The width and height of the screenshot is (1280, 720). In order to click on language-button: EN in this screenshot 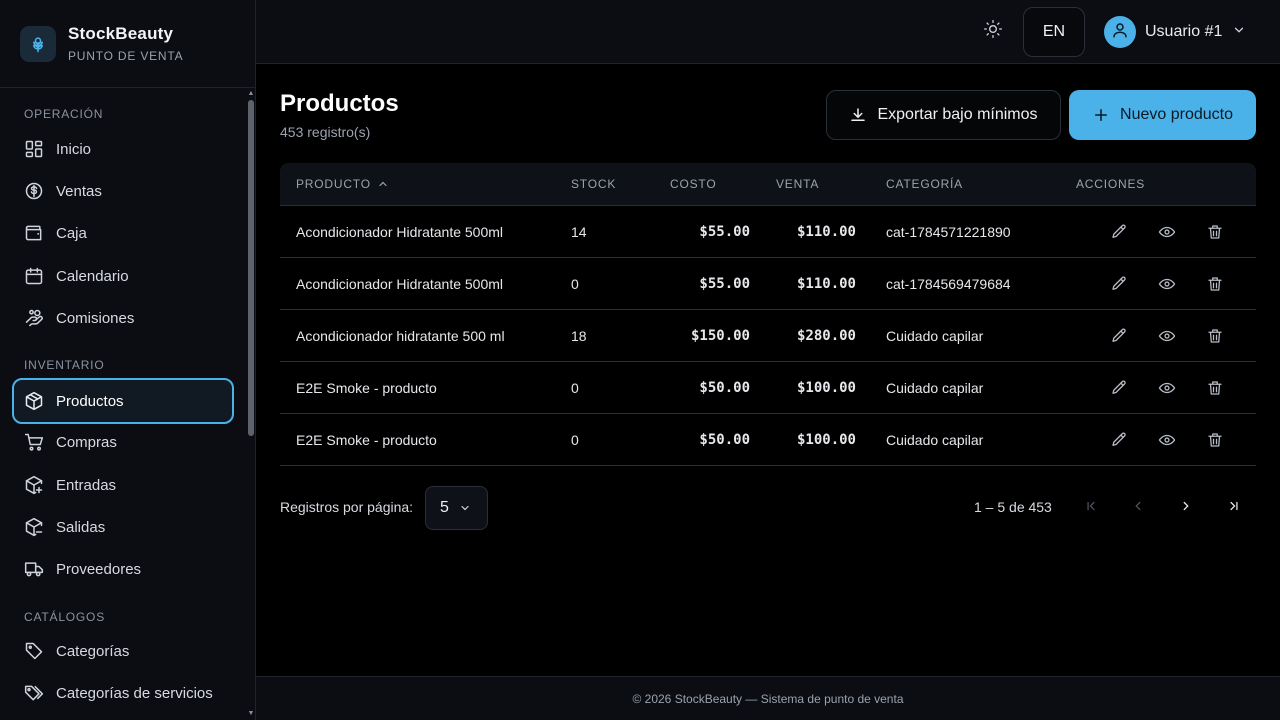, I will do `click(1054, 32)`.